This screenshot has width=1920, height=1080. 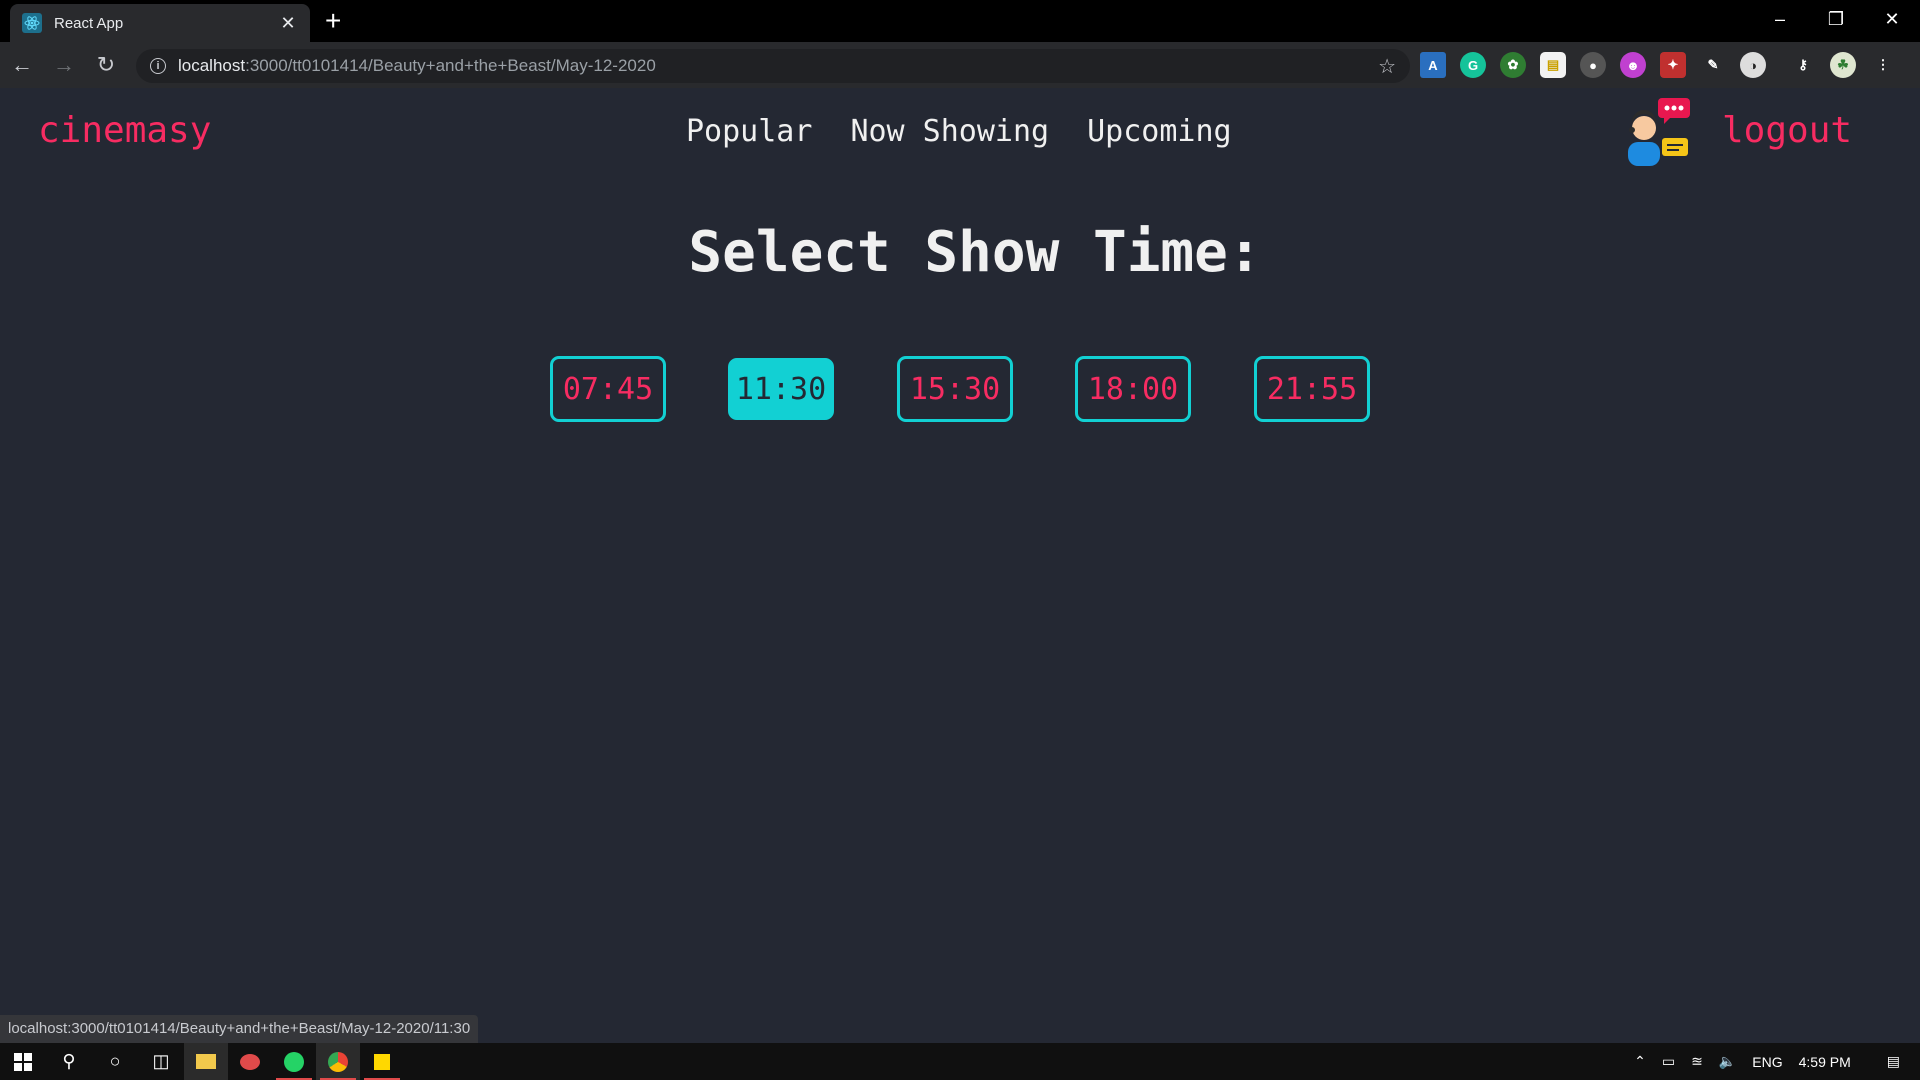 I want to click on window-controls: – ❐ ✕, so click(x=1836, y=19).